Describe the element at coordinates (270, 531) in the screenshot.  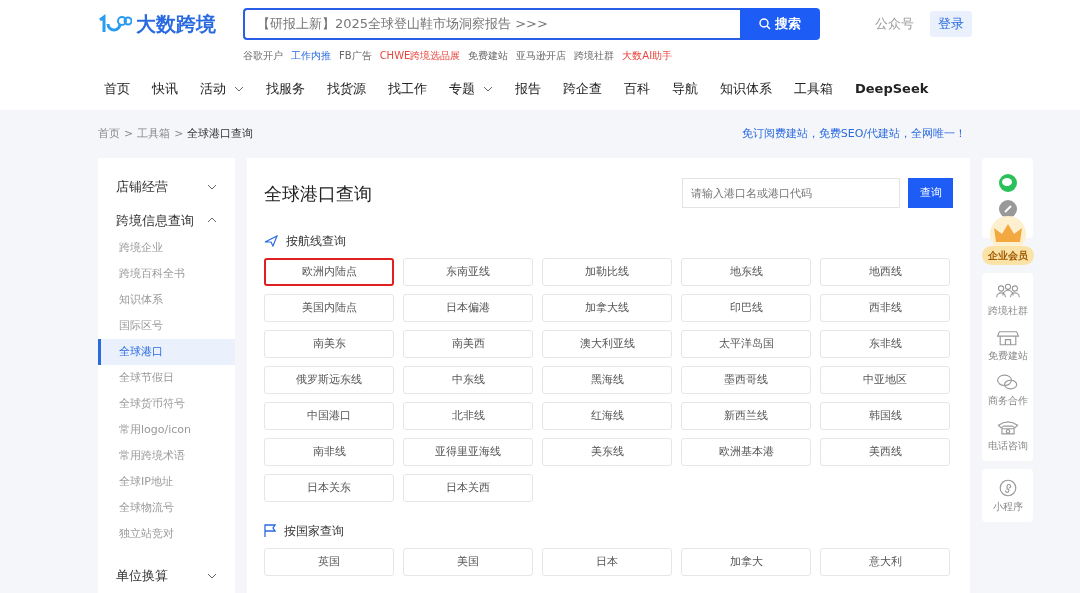
I see `flag-icon` at that location.